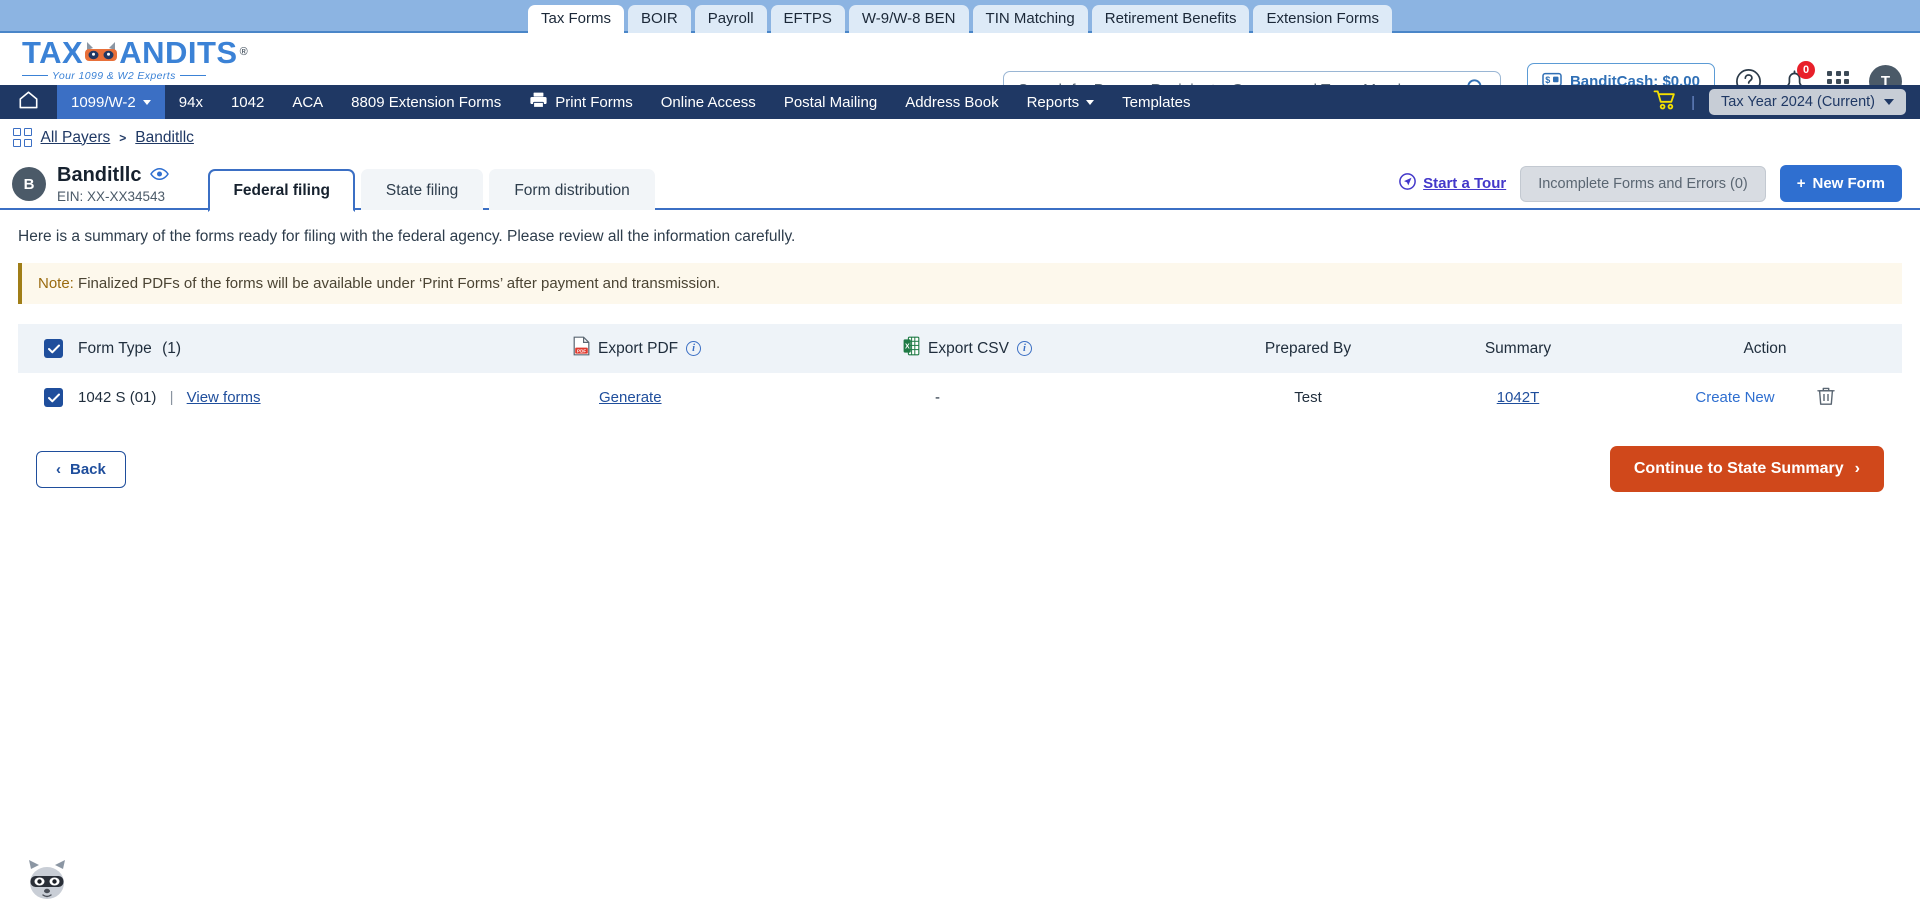  I want to click on nav-online-access: Online Access, so click(708, 102).